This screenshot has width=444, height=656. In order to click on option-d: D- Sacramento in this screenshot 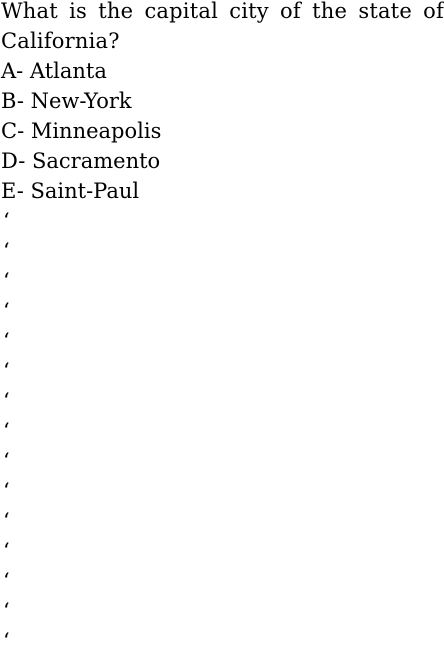, I will do `click(81, 161)`.